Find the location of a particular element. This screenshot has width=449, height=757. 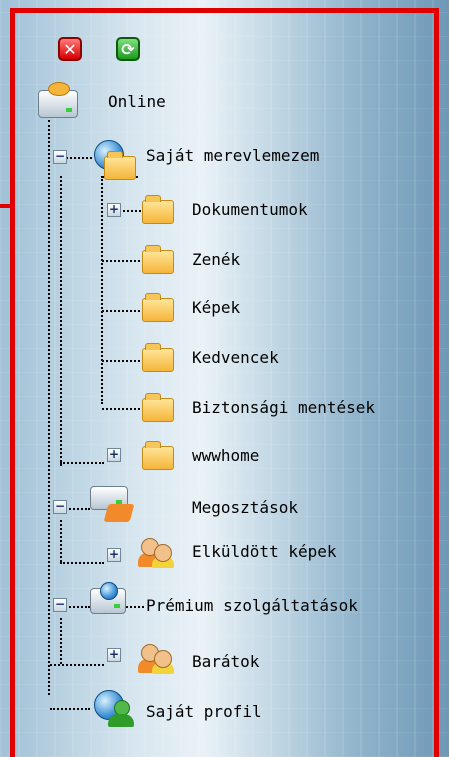

tree-item-kedvencek: Kedvencek is located at coordinates (235, 358).